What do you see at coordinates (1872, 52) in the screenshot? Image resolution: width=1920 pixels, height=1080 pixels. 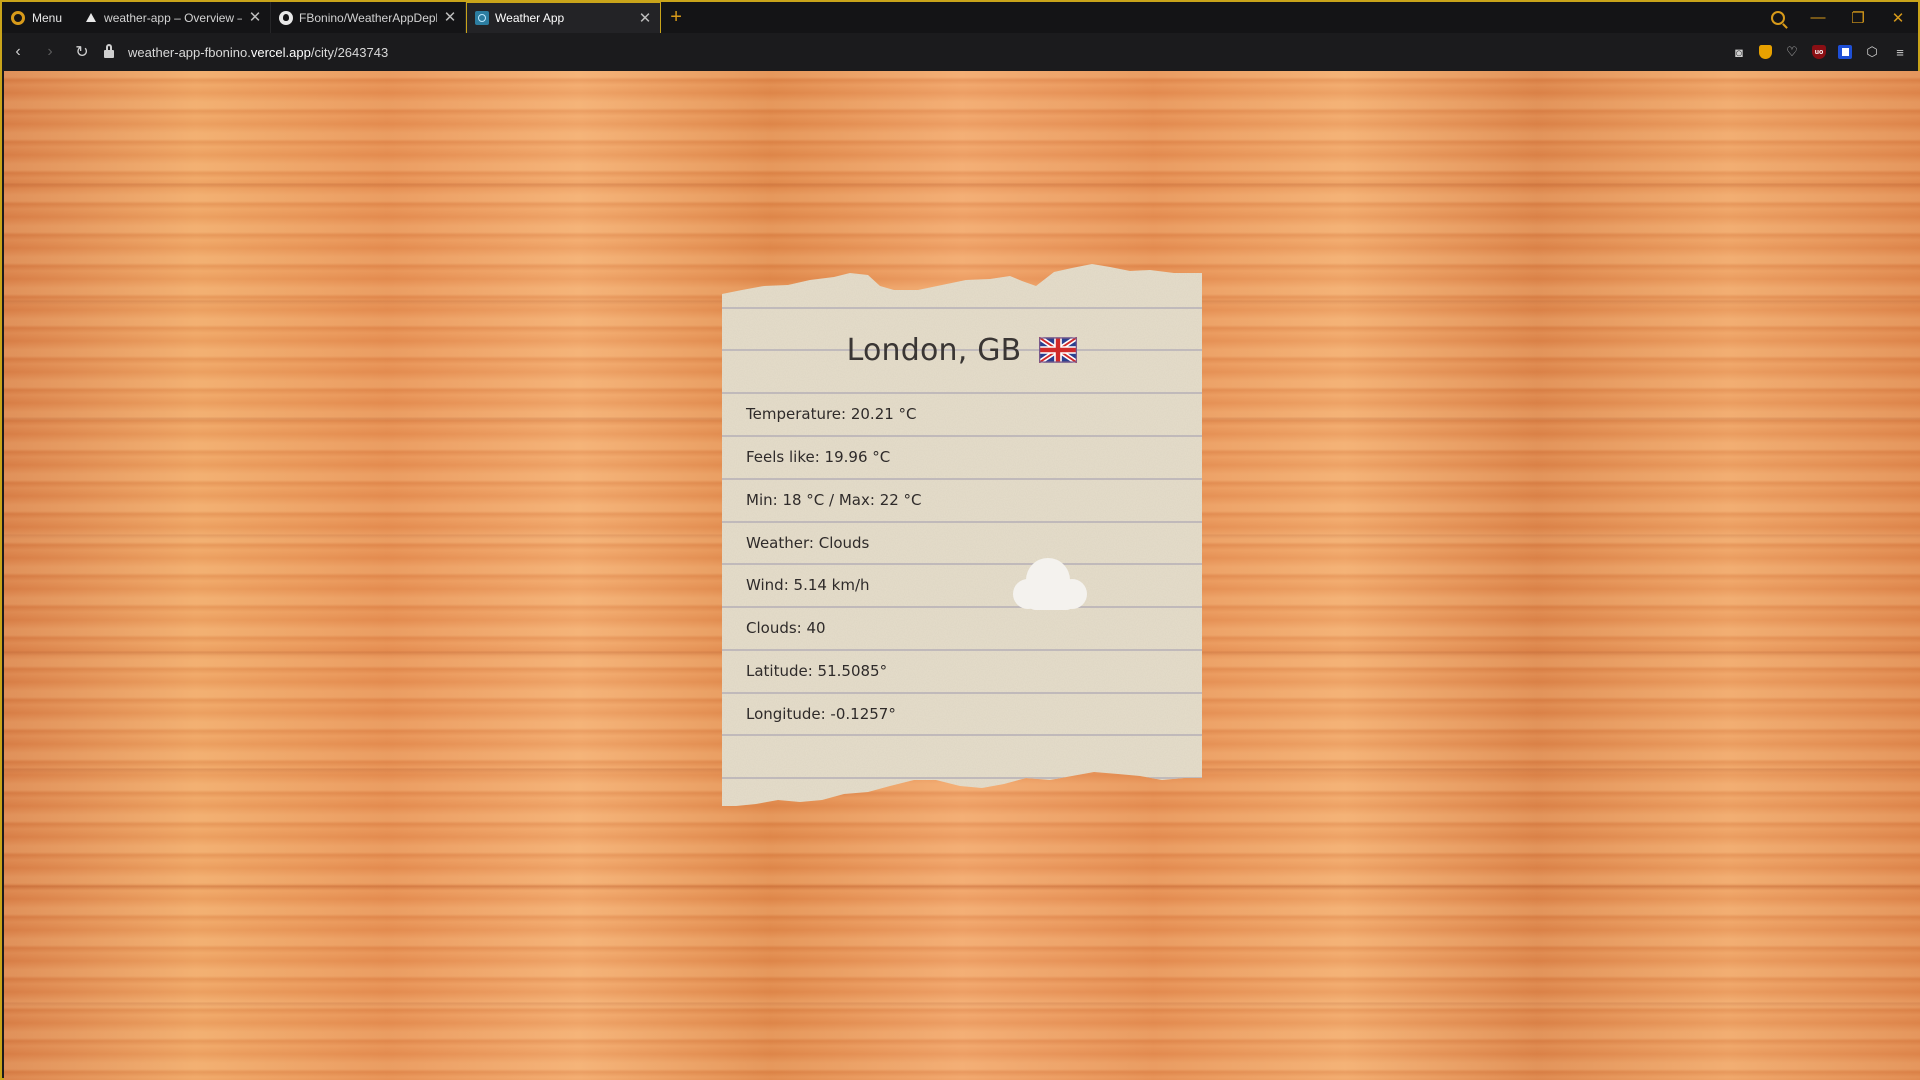 I see `cube-extensions-icon: ⬡` at bounding box center [1872, 52].